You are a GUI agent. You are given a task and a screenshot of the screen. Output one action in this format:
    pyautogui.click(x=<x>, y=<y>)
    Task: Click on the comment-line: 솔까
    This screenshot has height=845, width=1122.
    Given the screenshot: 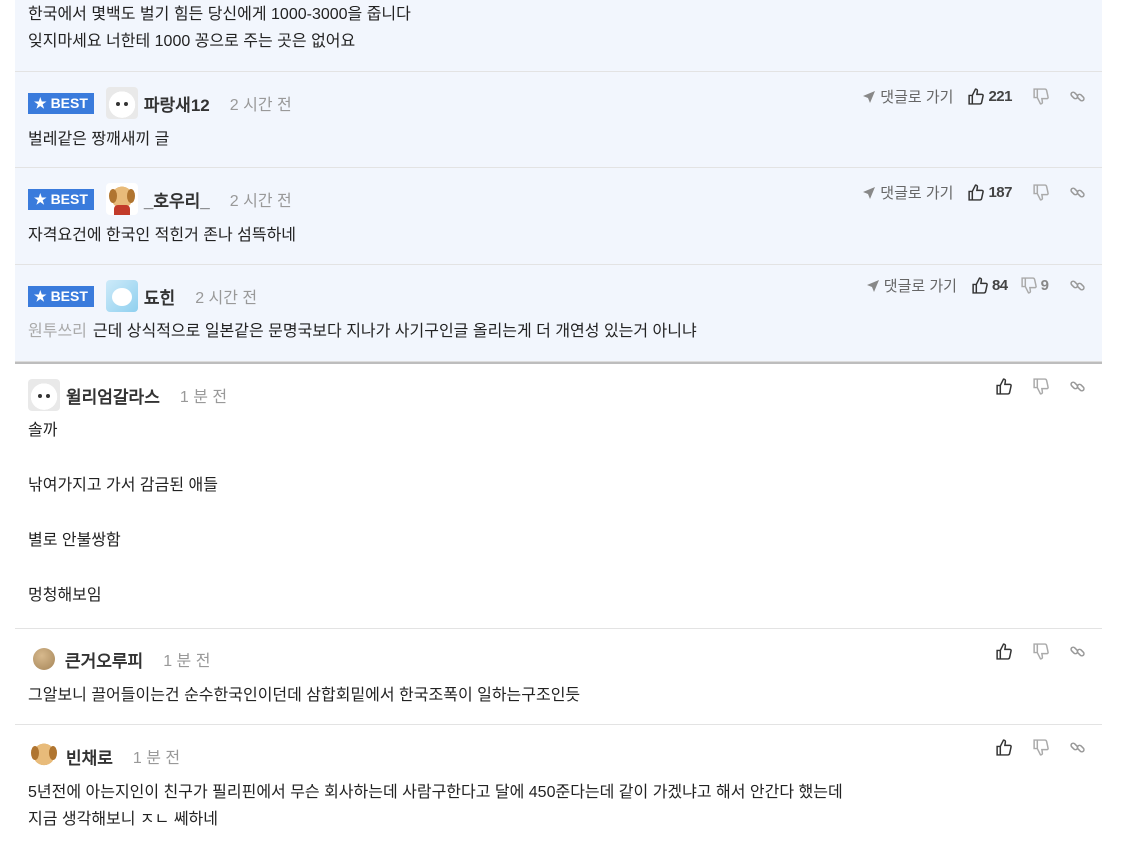 What is the action you would take?
    pyautogui.click(x=43, y=430)
    